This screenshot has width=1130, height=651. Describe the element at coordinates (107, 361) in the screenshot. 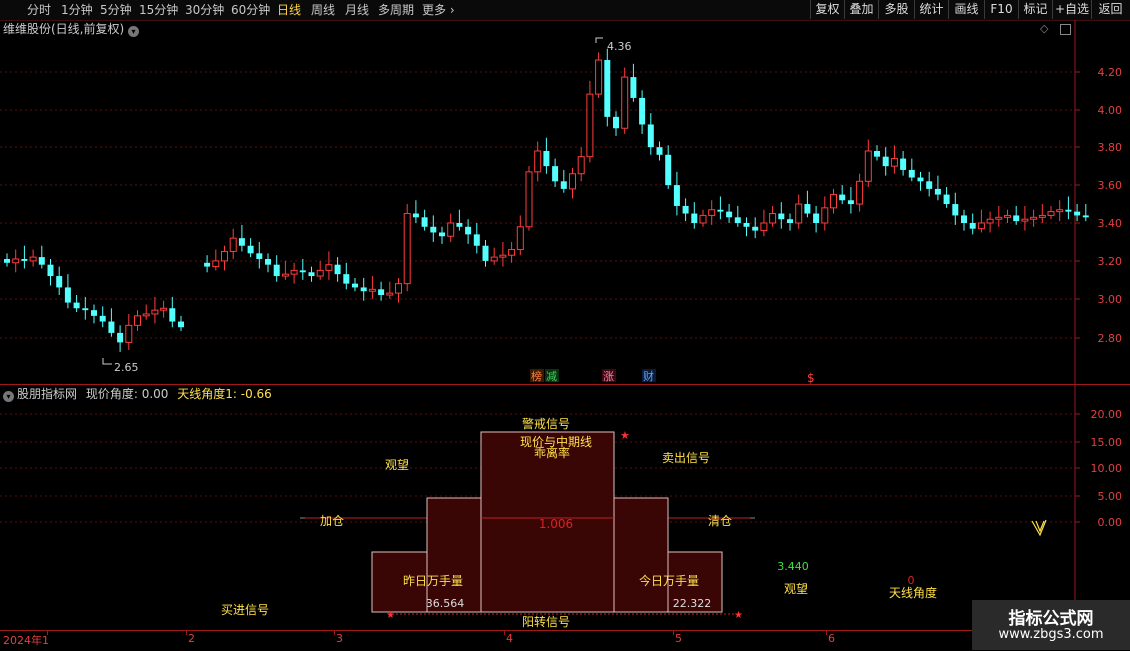

I see `low-arrow-icon` at that location.